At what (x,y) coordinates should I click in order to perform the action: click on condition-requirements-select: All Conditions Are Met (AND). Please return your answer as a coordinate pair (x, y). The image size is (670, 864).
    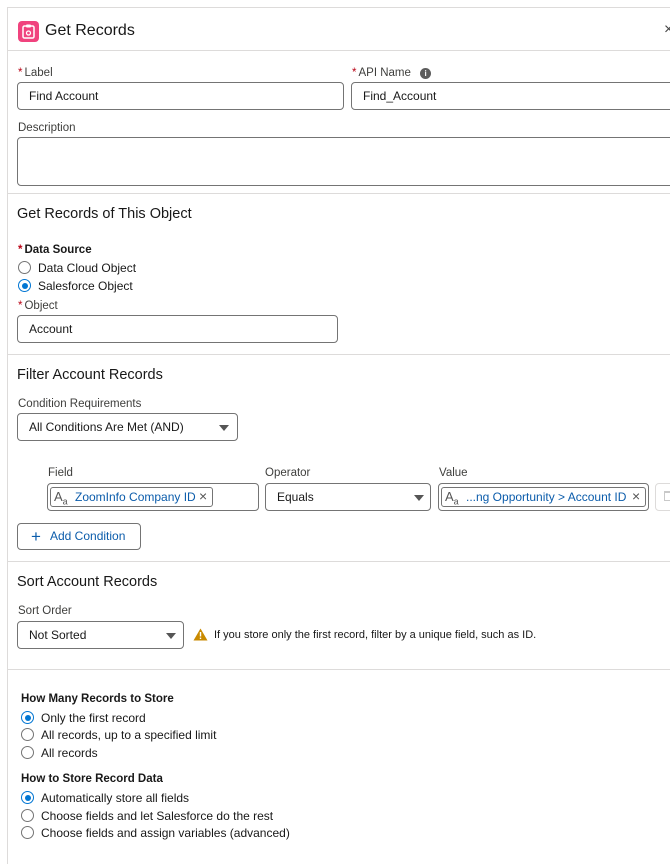
    Looking at the image, I should click on (127, 427).